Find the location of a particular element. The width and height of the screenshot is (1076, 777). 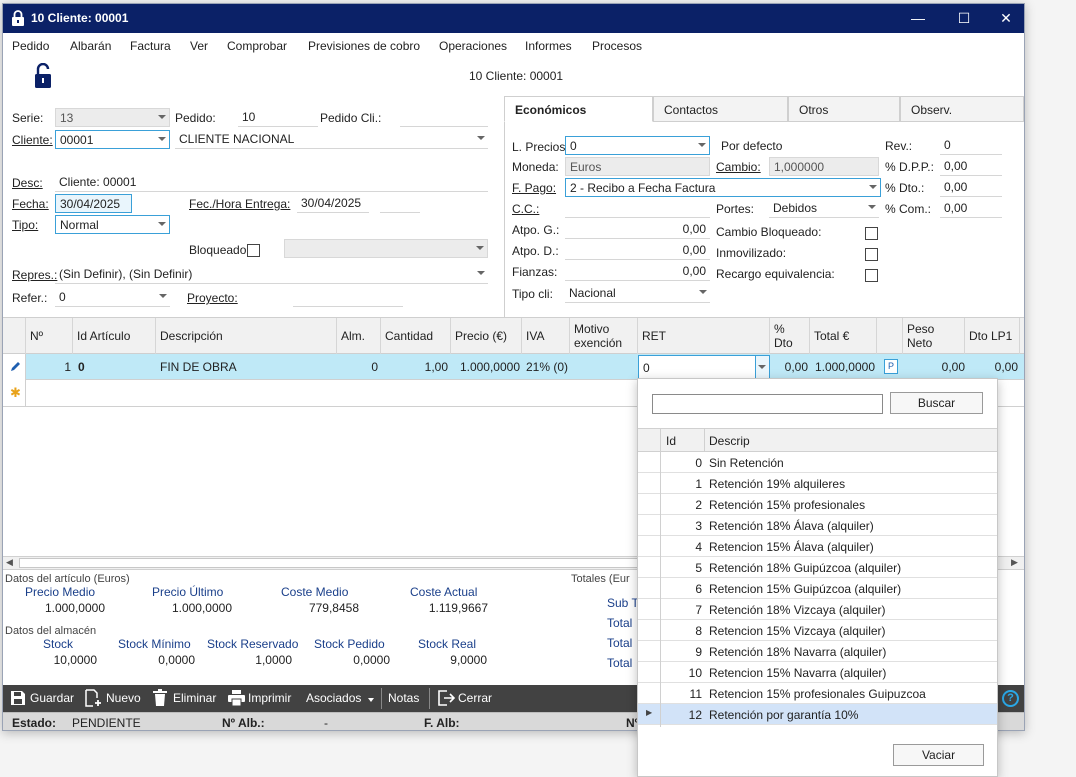

list-item: 8 Retencion 15% Vizcaya (alquiler) is located at coordinates (817, 630).